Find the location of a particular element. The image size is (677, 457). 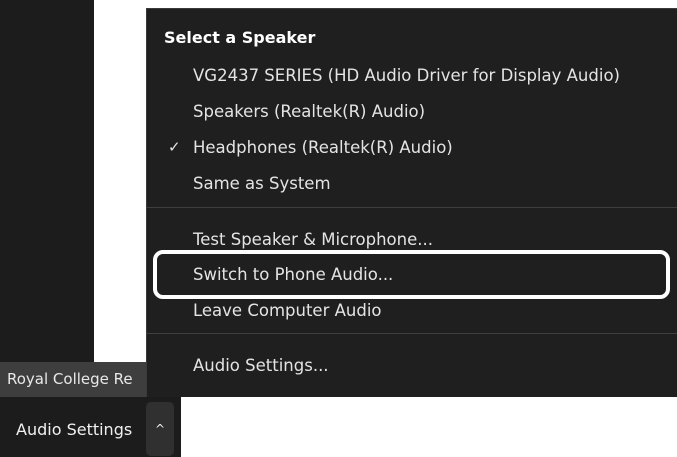

menu-heading: Select a Speaker is located at coordinates (240, 37).